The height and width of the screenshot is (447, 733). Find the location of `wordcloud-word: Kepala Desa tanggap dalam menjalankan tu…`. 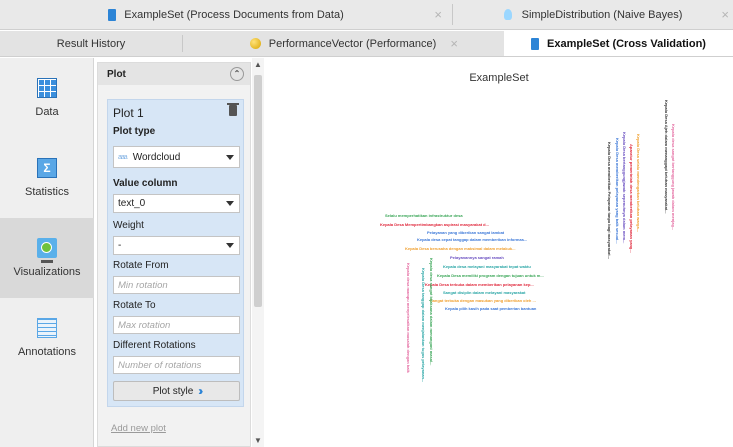

wordcloud-word: Kepala Desa tanggap dalam menjalankan tu… is located at coordinates (423, 325).